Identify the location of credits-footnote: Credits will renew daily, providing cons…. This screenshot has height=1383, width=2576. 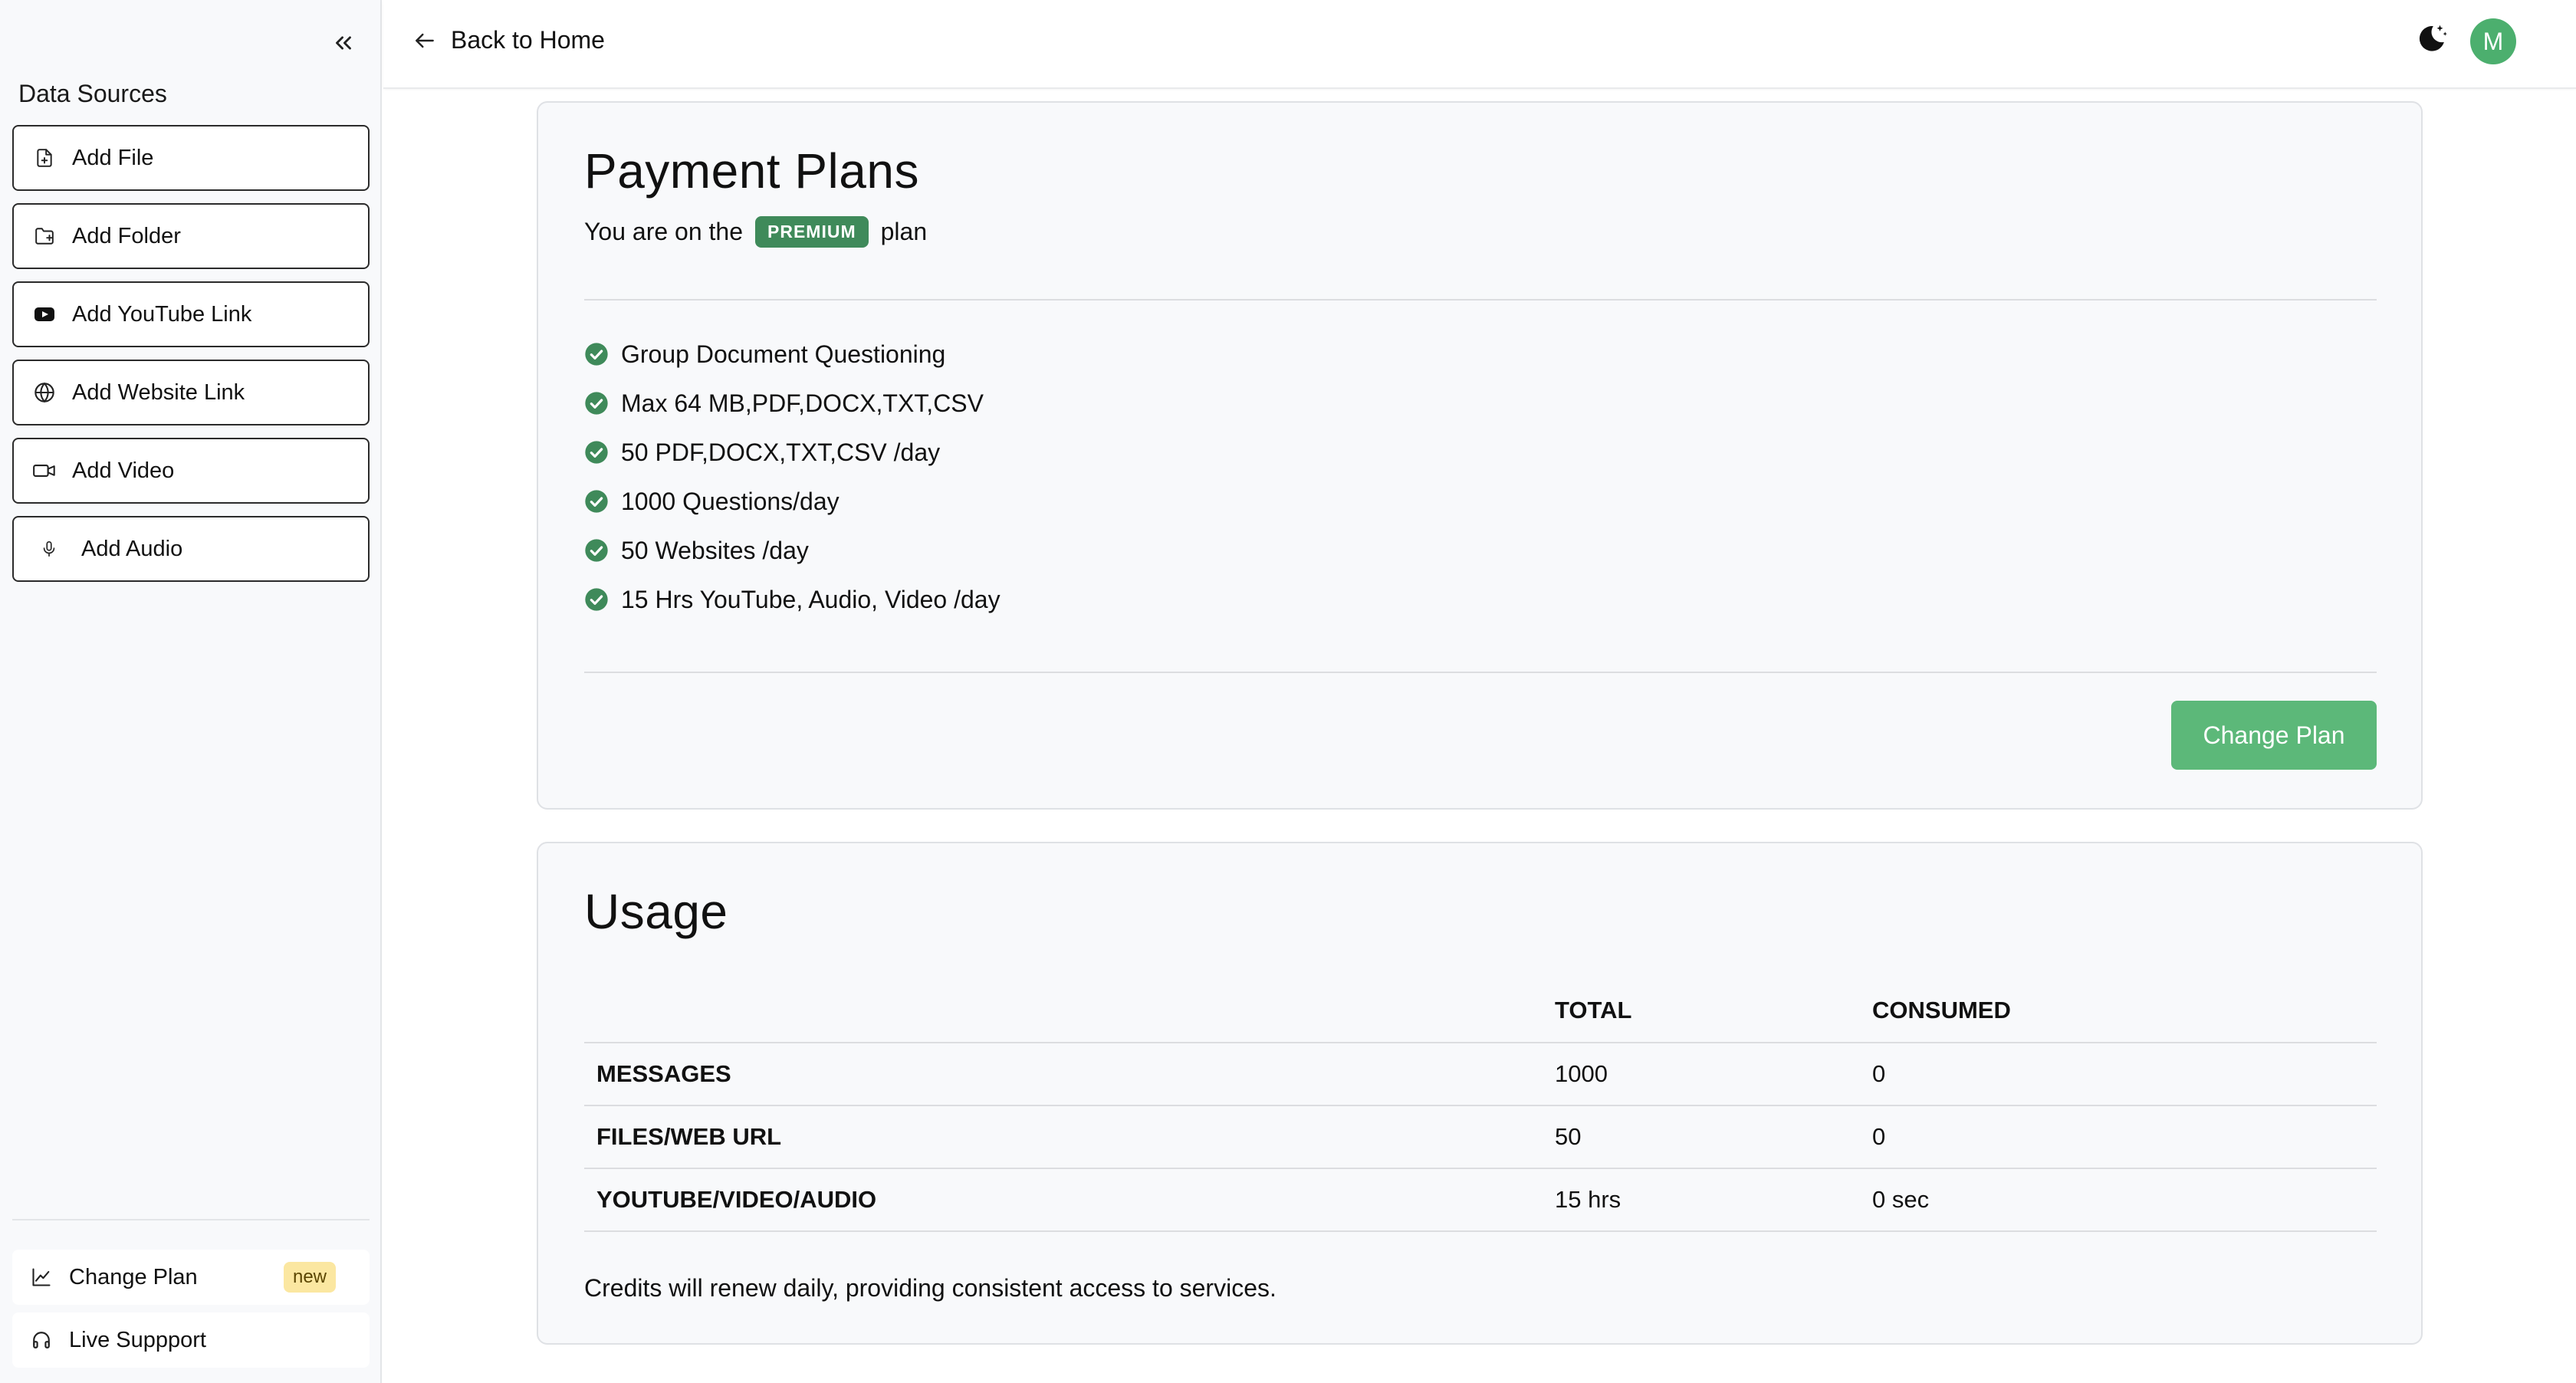
(930, 1288).